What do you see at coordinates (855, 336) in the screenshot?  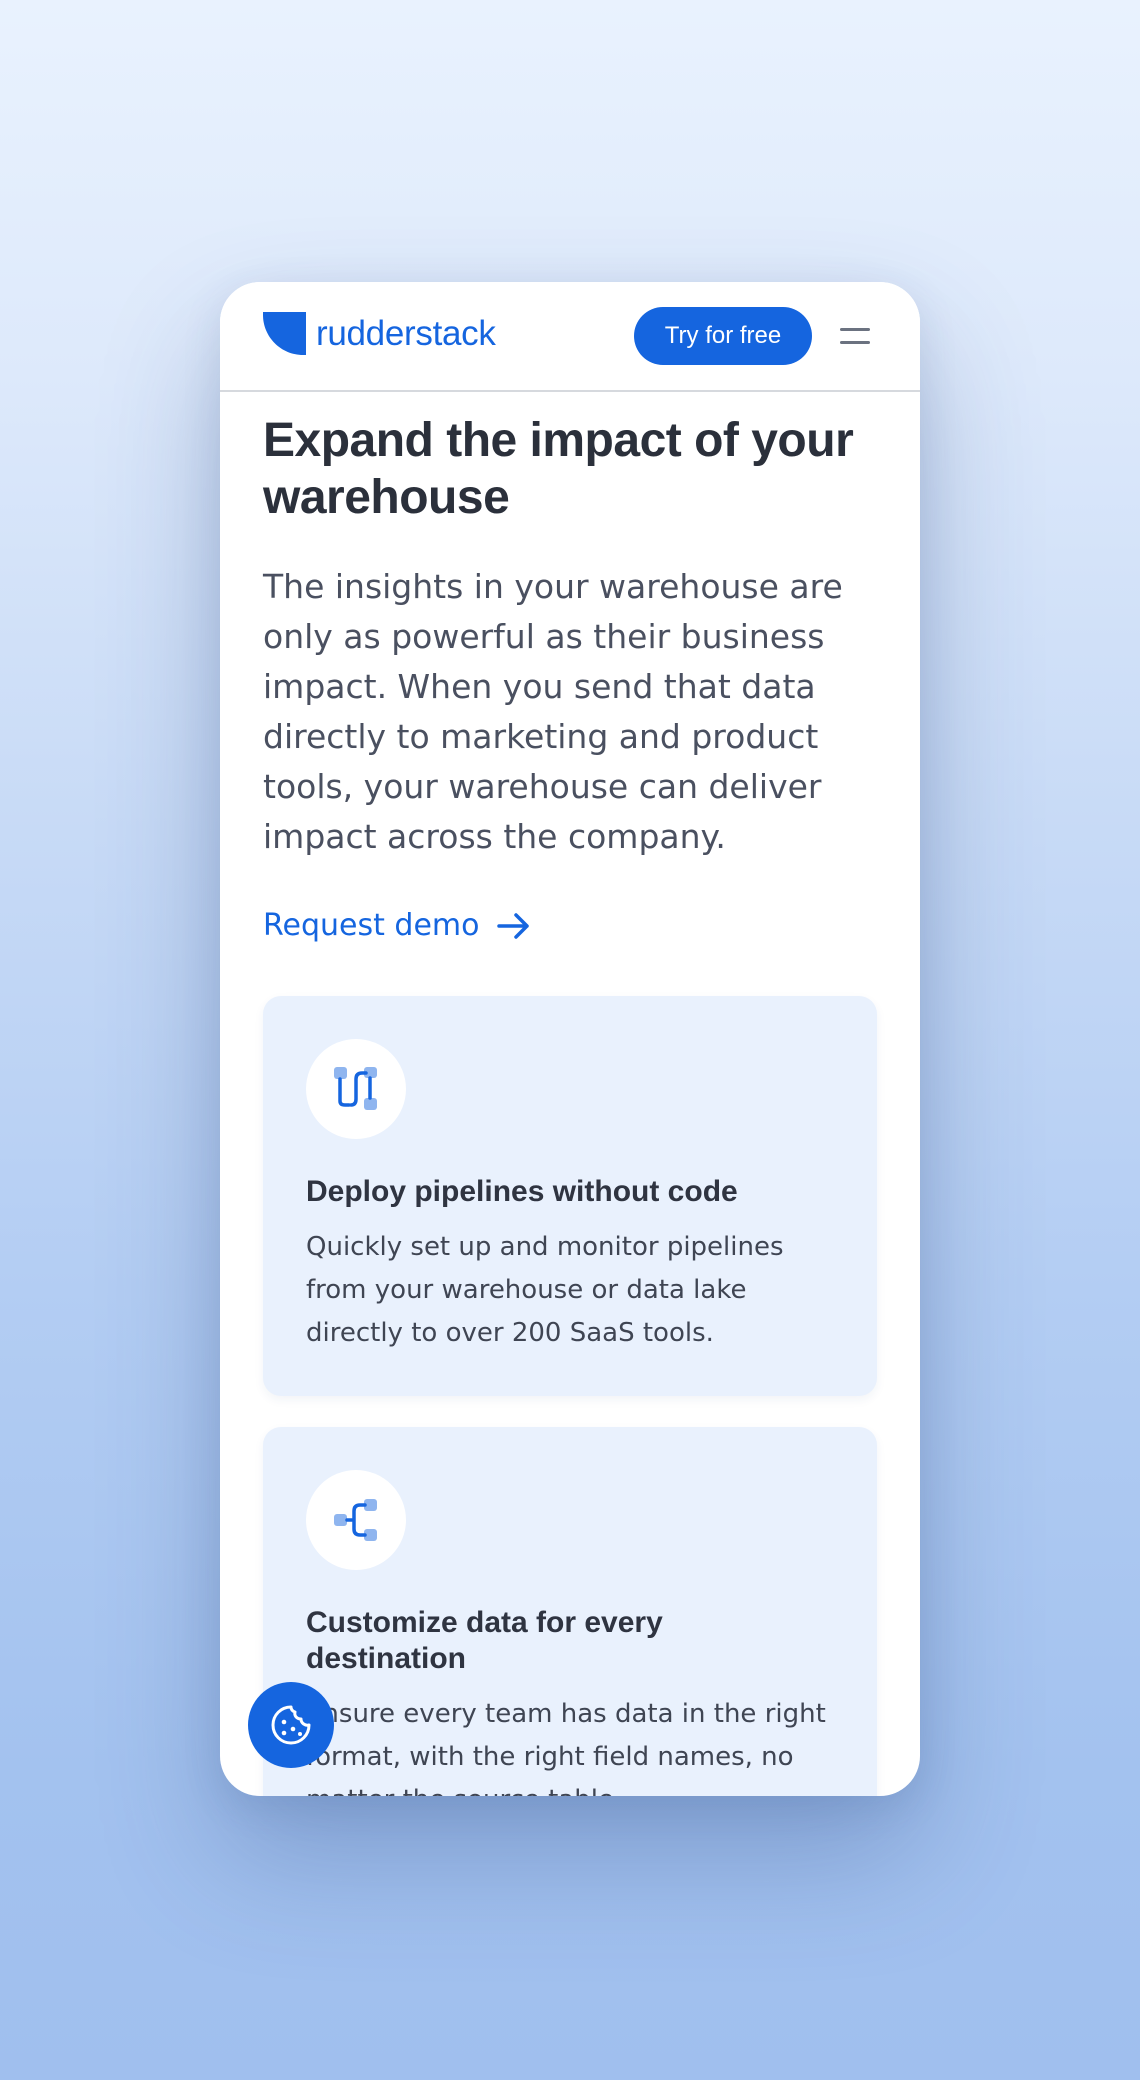 I see `hamburger-icon` at bounding box center [855, 336].